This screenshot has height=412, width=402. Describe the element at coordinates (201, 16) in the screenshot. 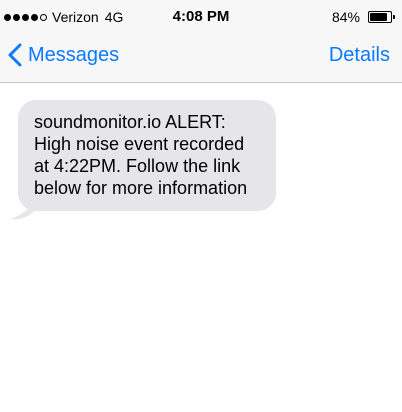

I see `status-bar: Verizon 4G 4:08 PM 84%` at that location.